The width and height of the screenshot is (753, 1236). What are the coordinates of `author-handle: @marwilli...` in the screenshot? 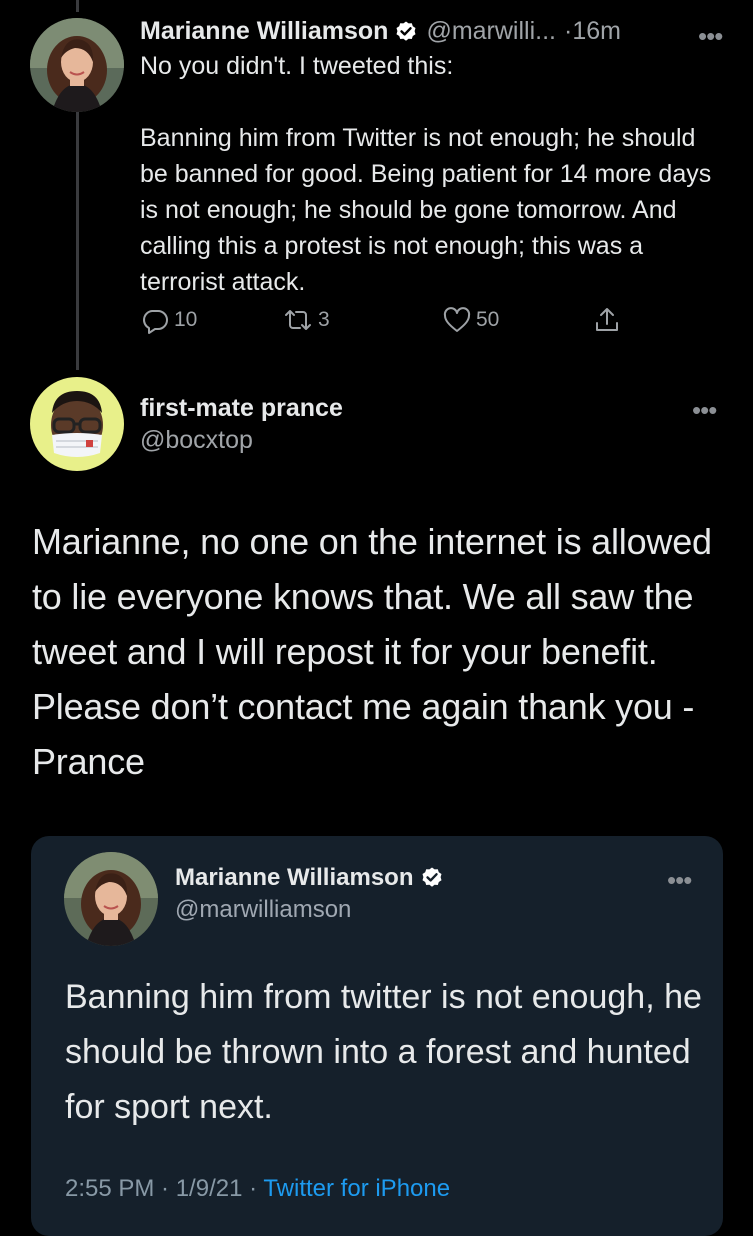 It's located at (491, 31).